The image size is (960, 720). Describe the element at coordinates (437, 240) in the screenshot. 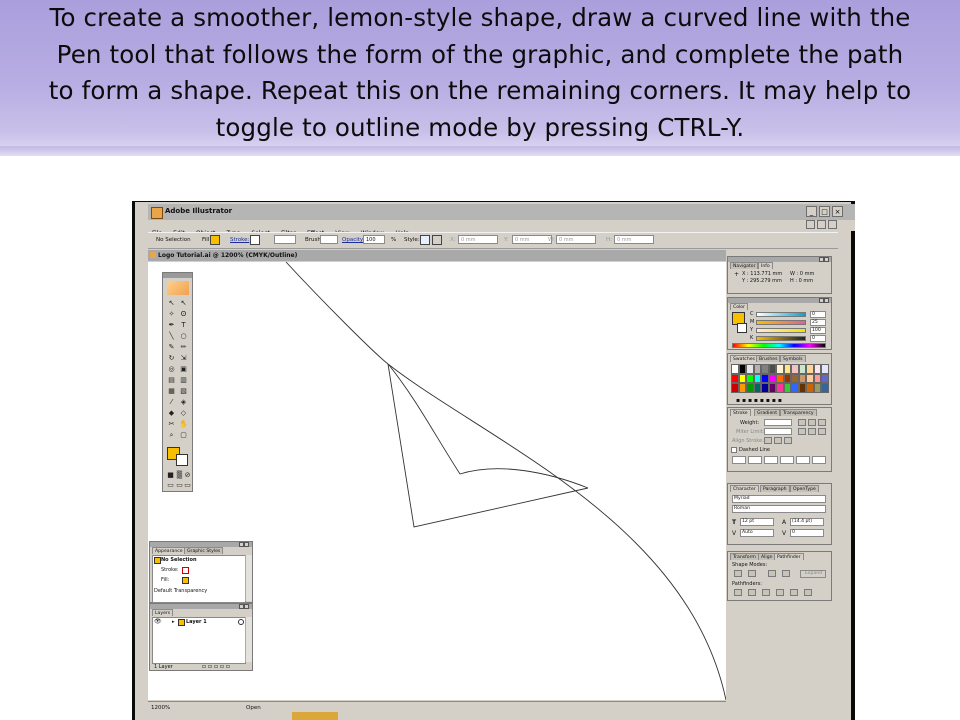

I see `transform-icon` at that location.